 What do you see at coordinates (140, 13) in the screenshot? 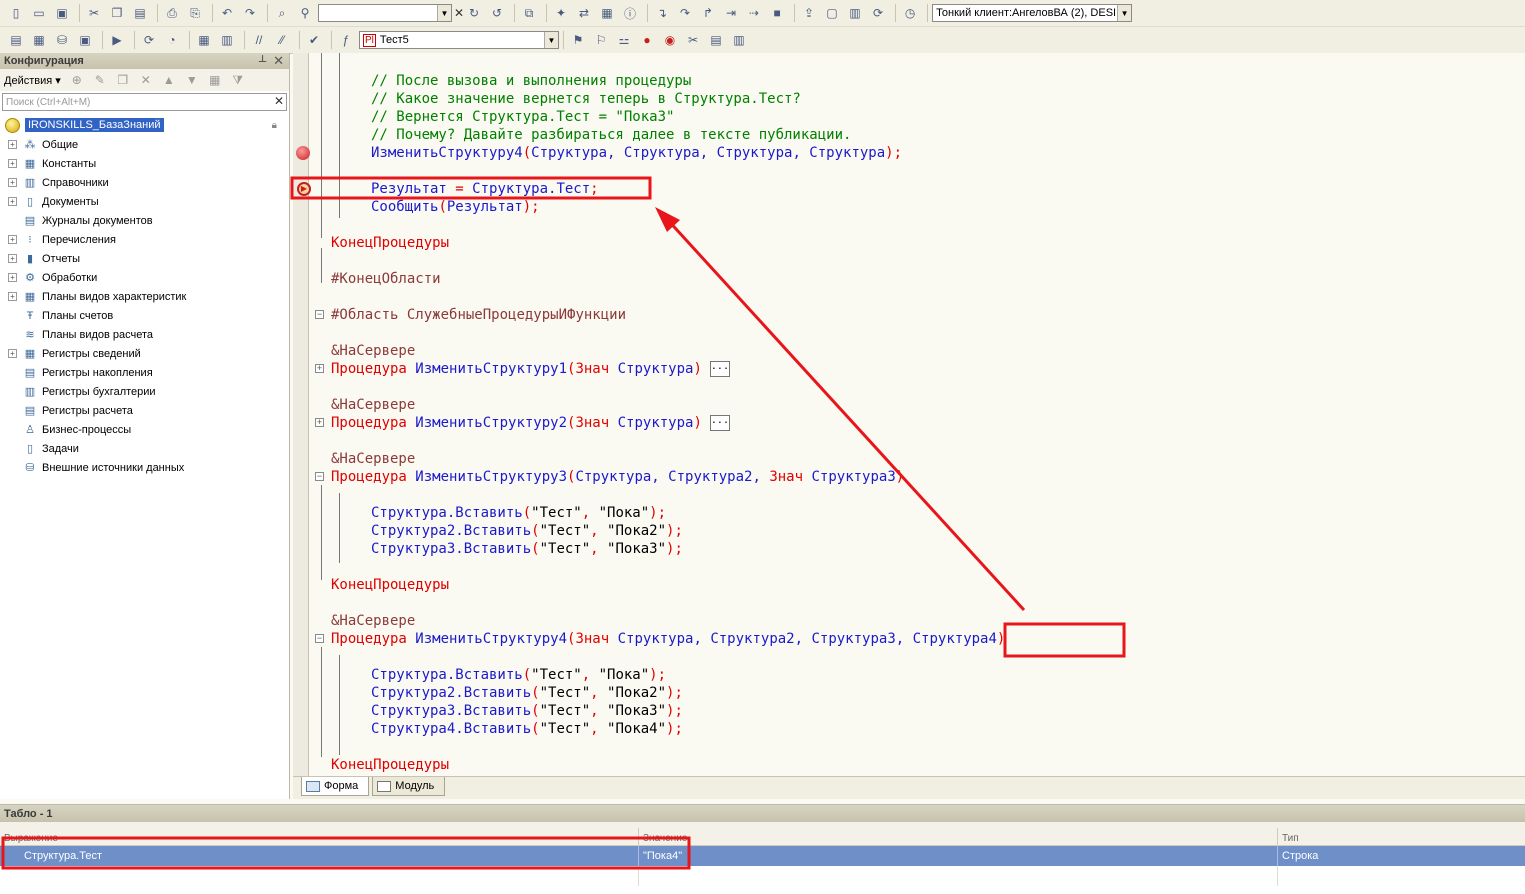
I see `paste-icon: ▤` at bounding box center [140, 13].